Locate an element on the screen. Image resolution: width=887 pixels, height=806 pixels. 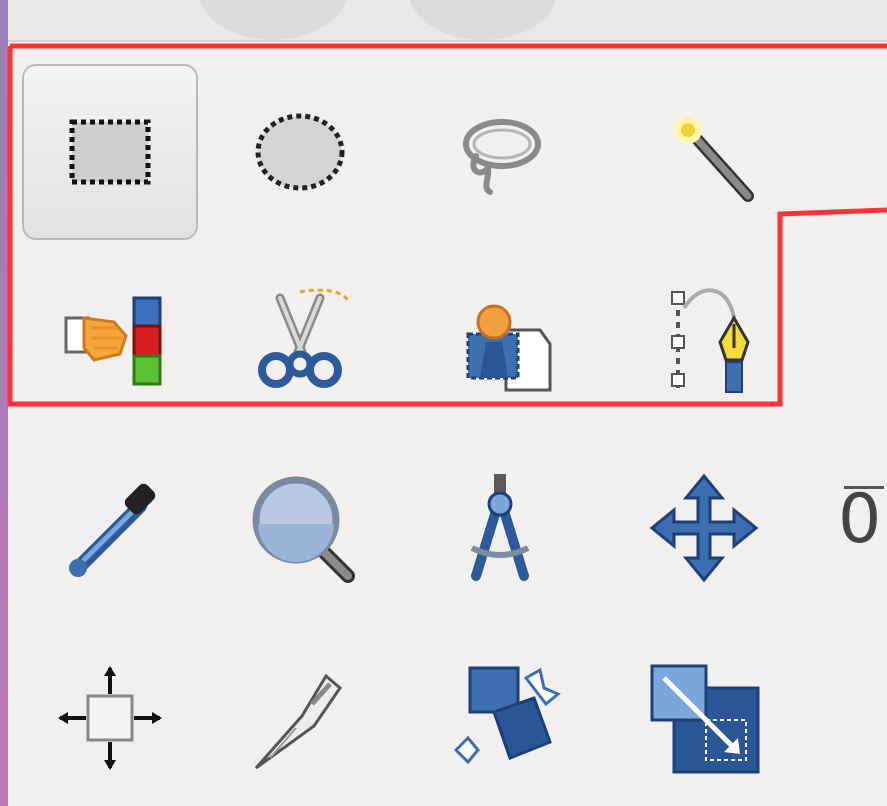
scissors-select-tool-button is located at coordinates (300, 338).